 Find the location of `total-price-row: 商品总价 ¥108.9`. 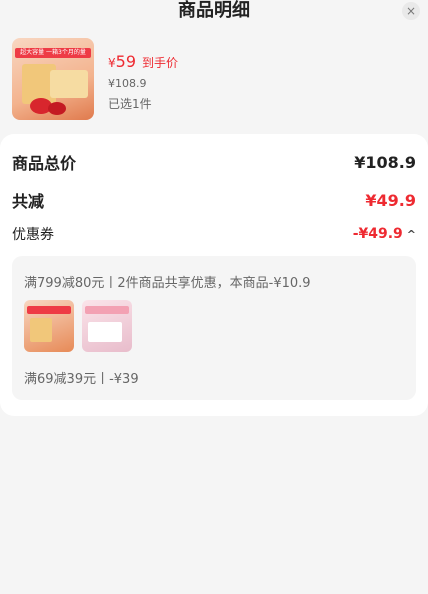

total-price-row: 商品总价 ¥108.9 is located at coordinates (214, 162).